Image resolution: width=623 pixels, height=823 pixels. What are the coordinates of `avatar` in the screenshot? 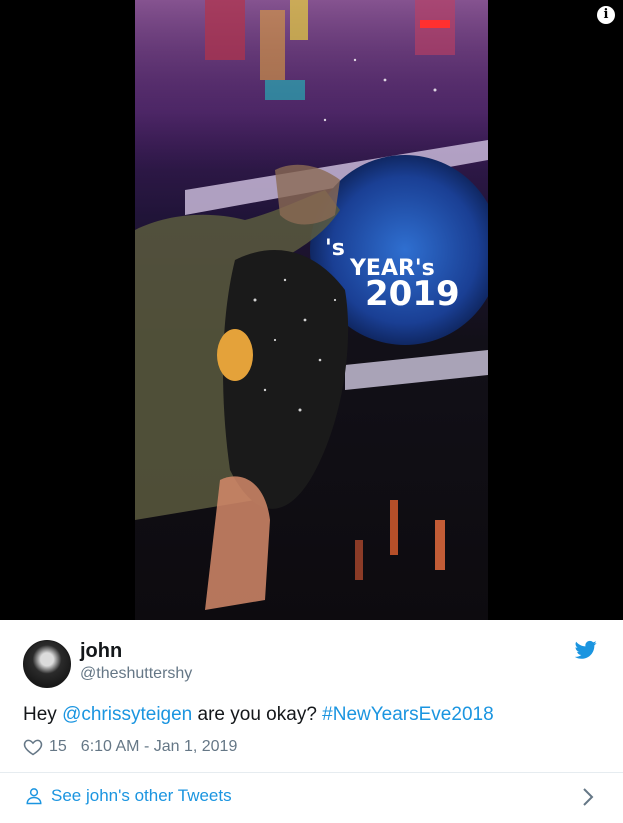 It's located at (47, 664).